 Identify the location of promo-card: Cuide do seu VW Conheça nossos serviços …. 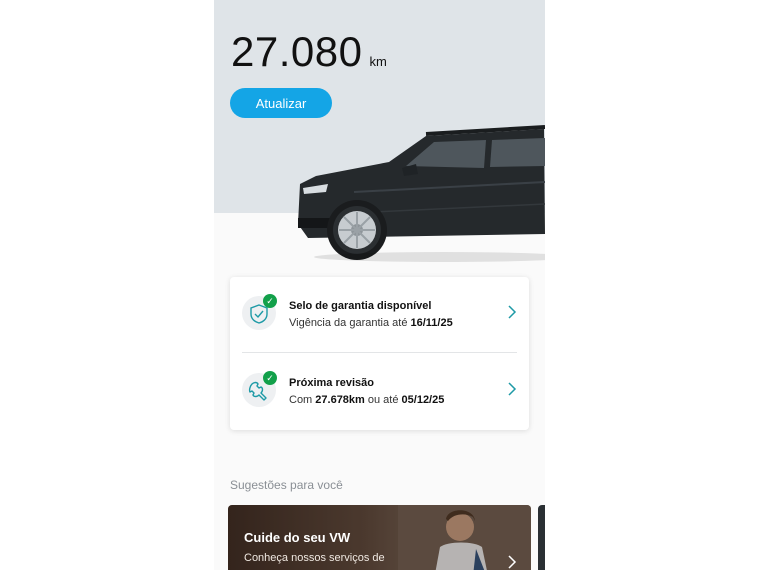
(379, 537).